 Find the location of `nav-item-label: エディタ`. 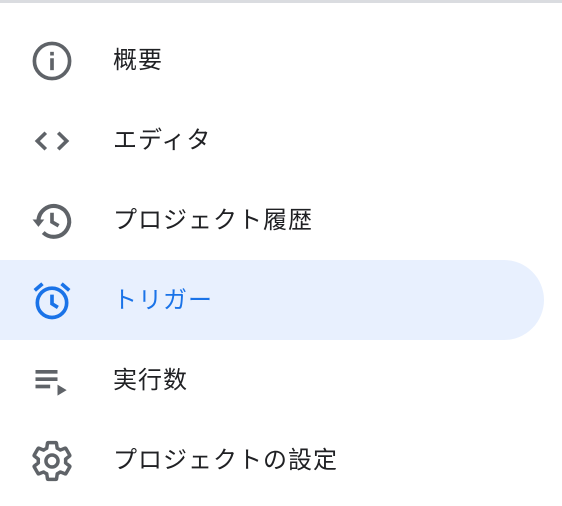

nav-item-label: エディタ is located at coordinates (162, 140).